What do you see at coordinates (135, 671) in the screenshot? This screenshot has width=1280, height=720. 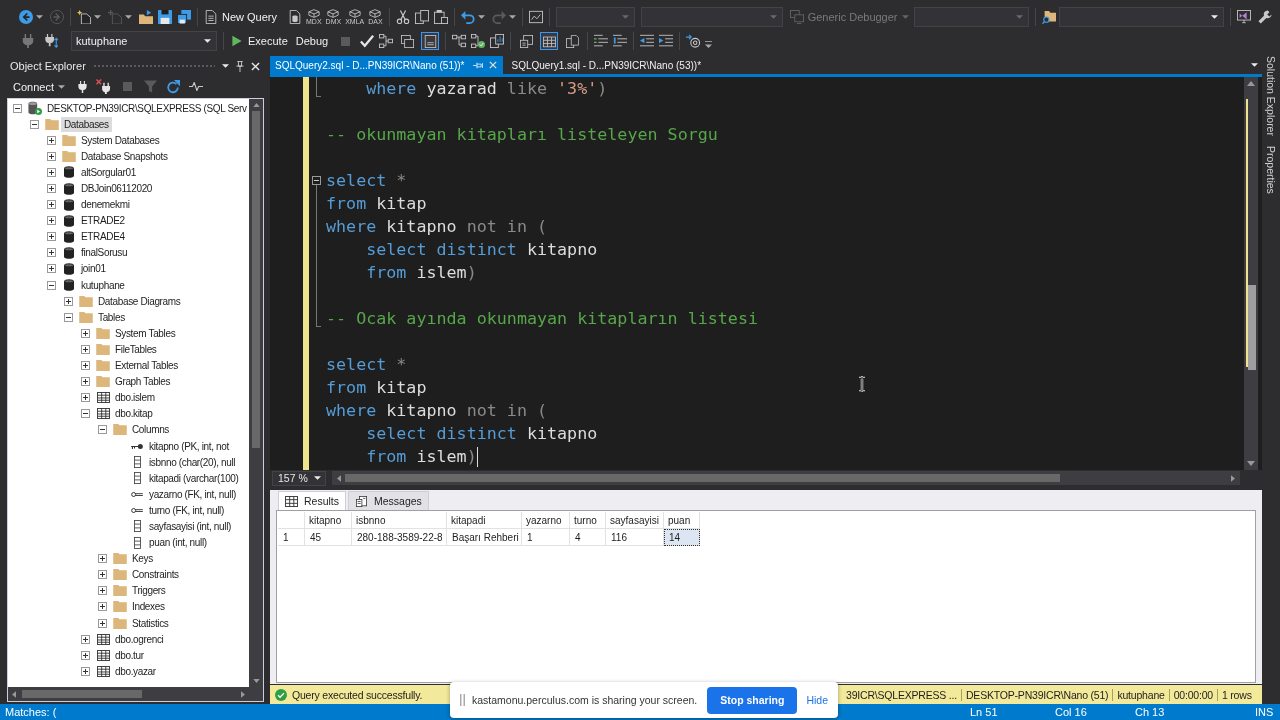 I see `tree-item: dbo.yazar` at bounding box center [135, 671].